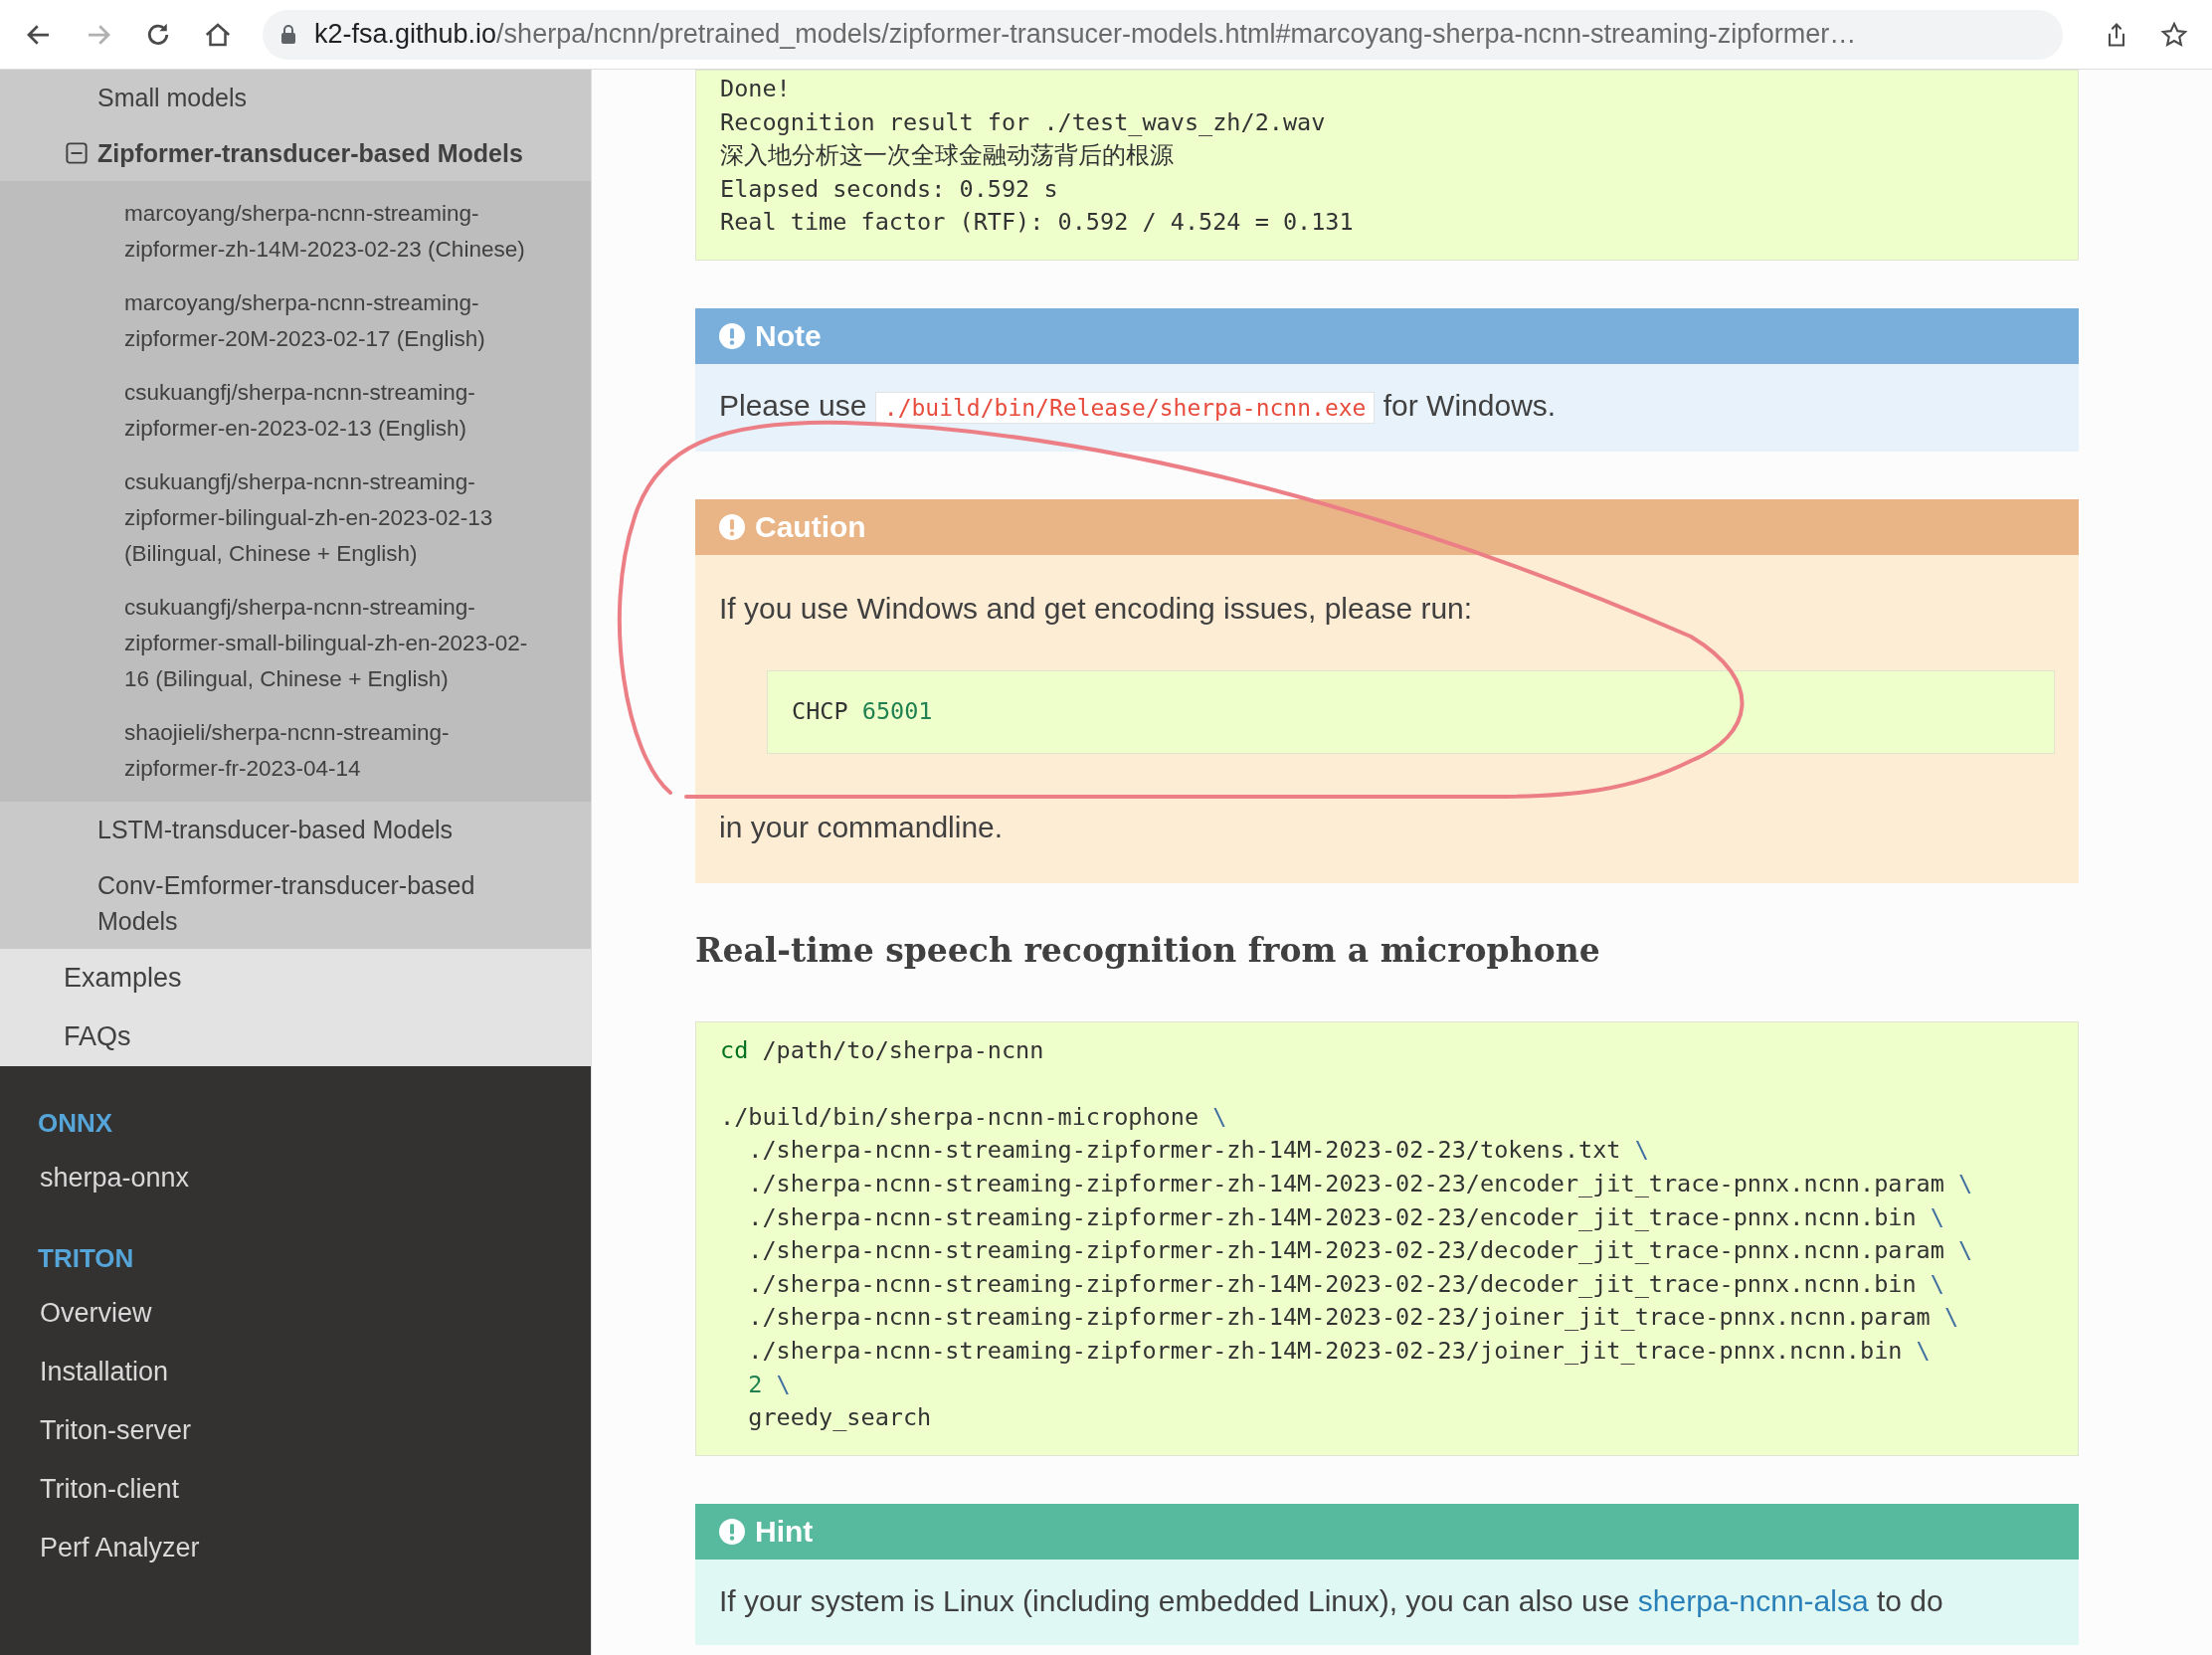 The height and width of the screenshot is (1655, 2212). What do you see at coordinates (810, 527) in the screenshot?
I see `admonition-title: Caution` at bounding box center [810, 527].